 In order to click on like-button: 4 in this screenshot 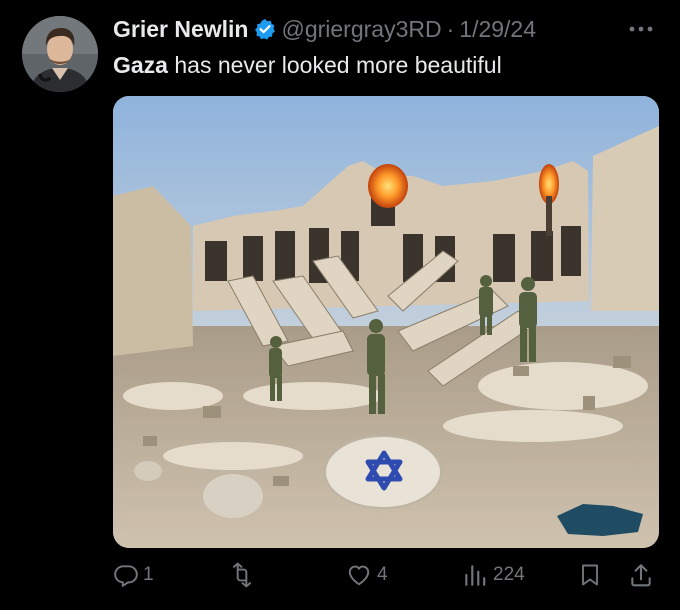, I will do `click(366, 575)`.